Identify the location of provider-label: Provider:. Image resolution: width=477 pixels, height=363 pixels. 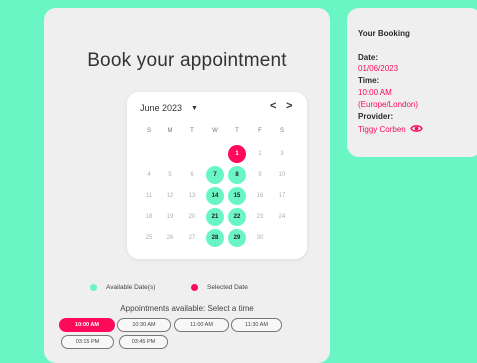
(376, 116).